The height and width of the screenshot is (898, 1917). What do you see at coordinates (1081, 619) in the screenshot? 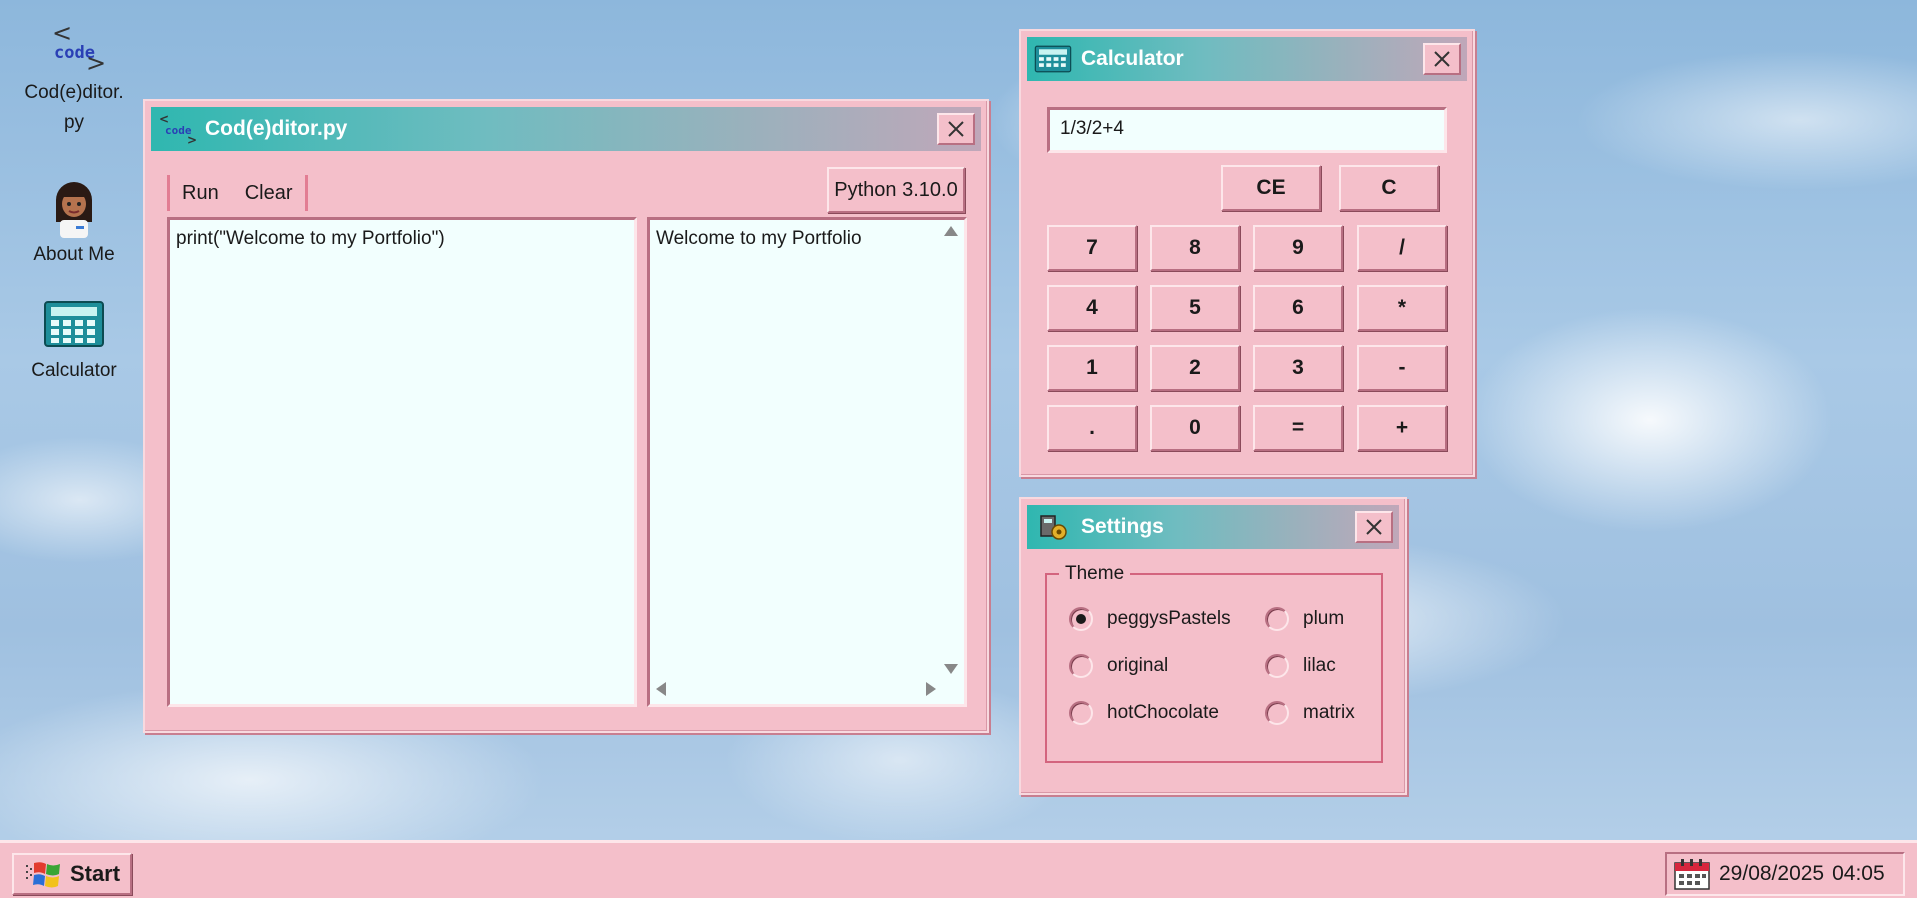
I see `radio-selected-icon` at bounding box center [1081, 619].